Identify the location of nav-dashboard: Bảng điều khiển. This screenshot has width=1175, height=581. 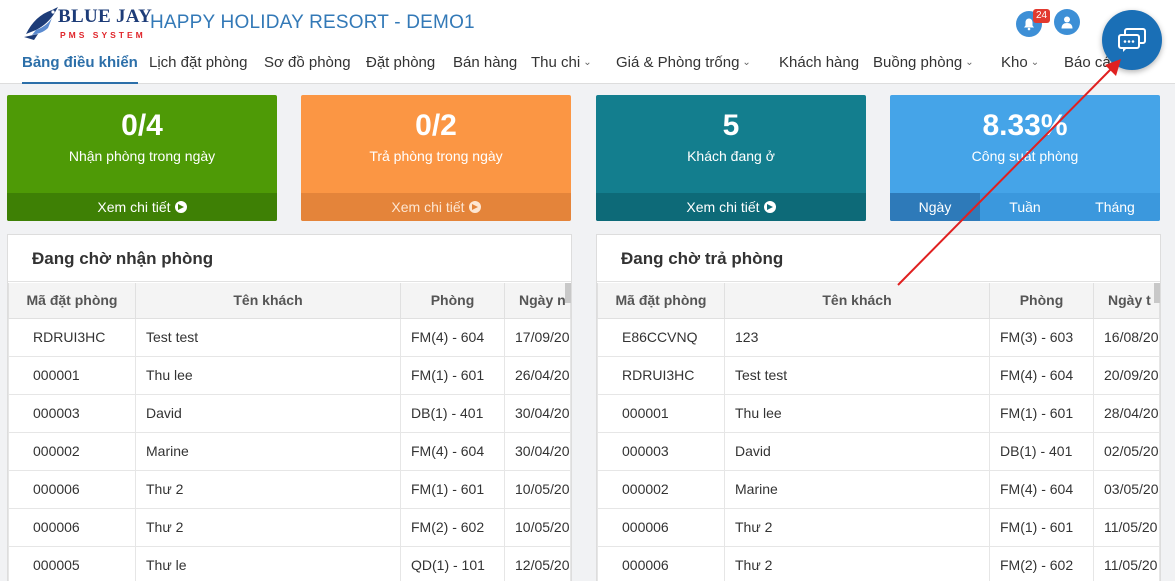
(80, 67).